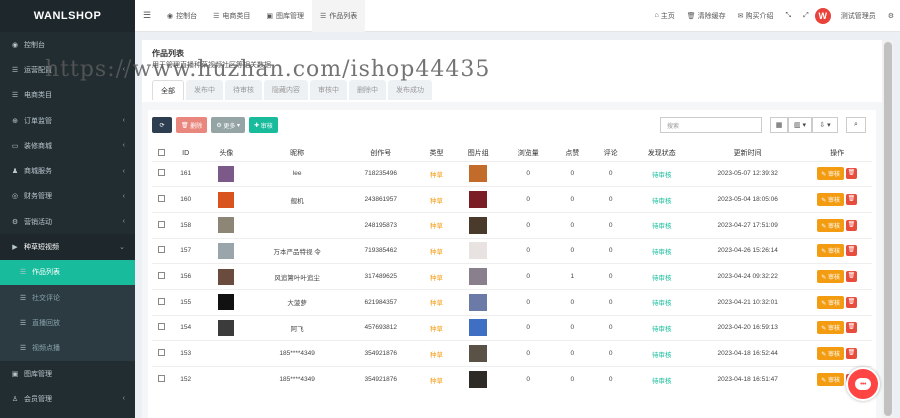  What do you see at coordinates (263, 125) in the screenshot?
I see `review-button: ✚ 审核` at bounding box center [263, 125].